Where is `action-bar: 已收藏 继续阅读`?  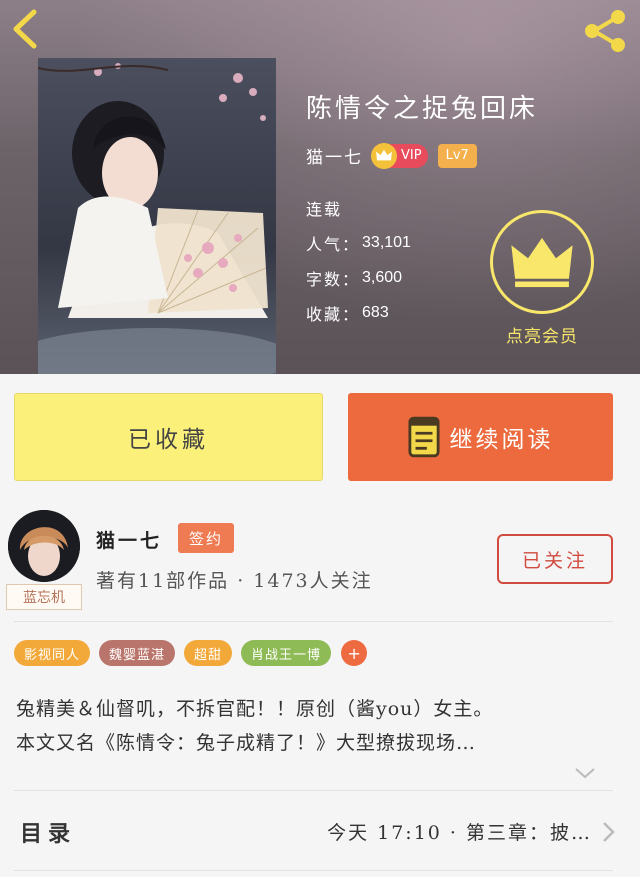
action-bar: 已收藏 继续阅读 is located at coordinates (320, 435).